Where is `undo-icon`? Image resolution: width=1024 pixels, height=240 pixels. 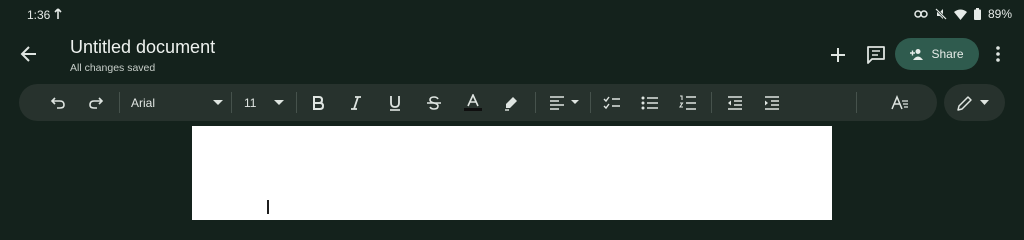
undo-icon is located at coordinates (58, 102).